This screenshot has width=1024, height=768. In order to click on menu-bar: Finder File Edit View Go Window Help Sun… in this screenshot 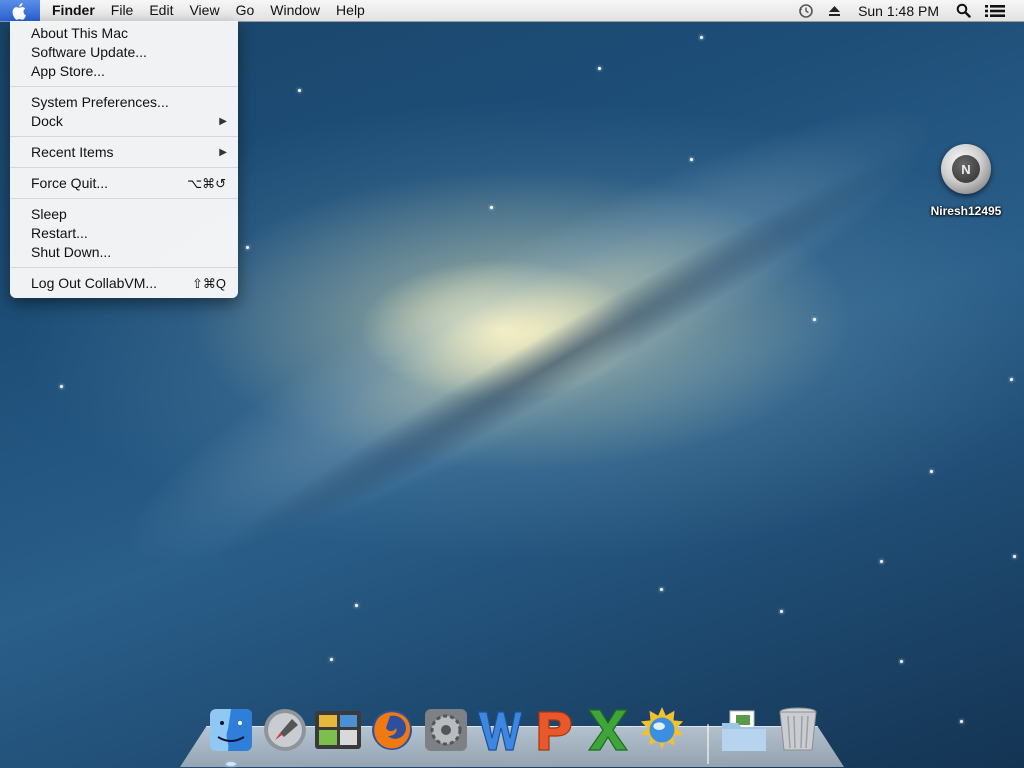, I will do `click(512, 11)`.